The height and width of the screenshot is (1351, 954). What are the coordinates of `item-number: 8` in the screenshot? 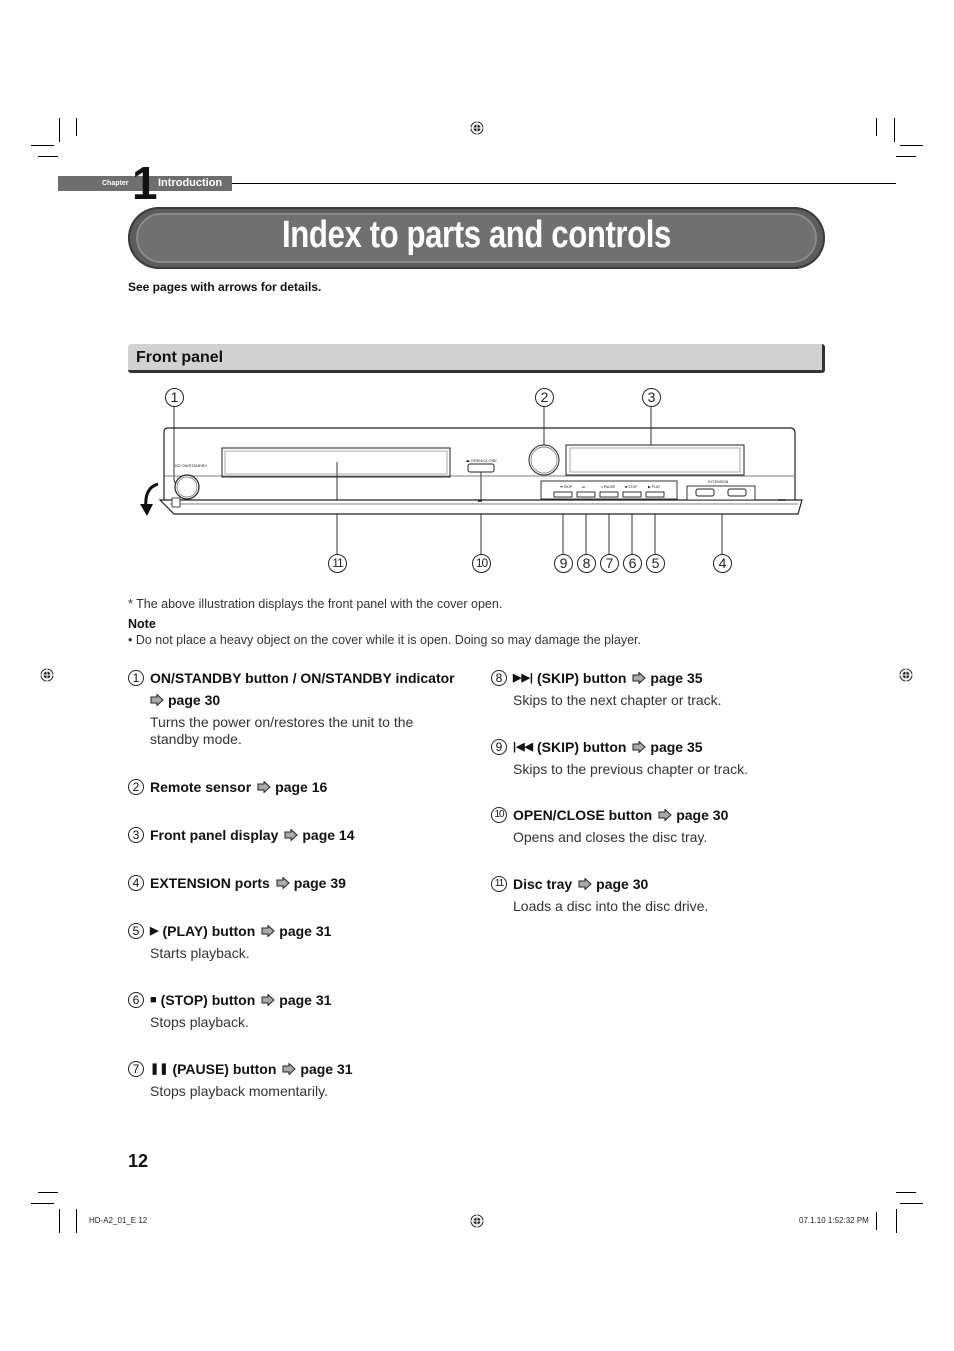 It's located at (499, 678).